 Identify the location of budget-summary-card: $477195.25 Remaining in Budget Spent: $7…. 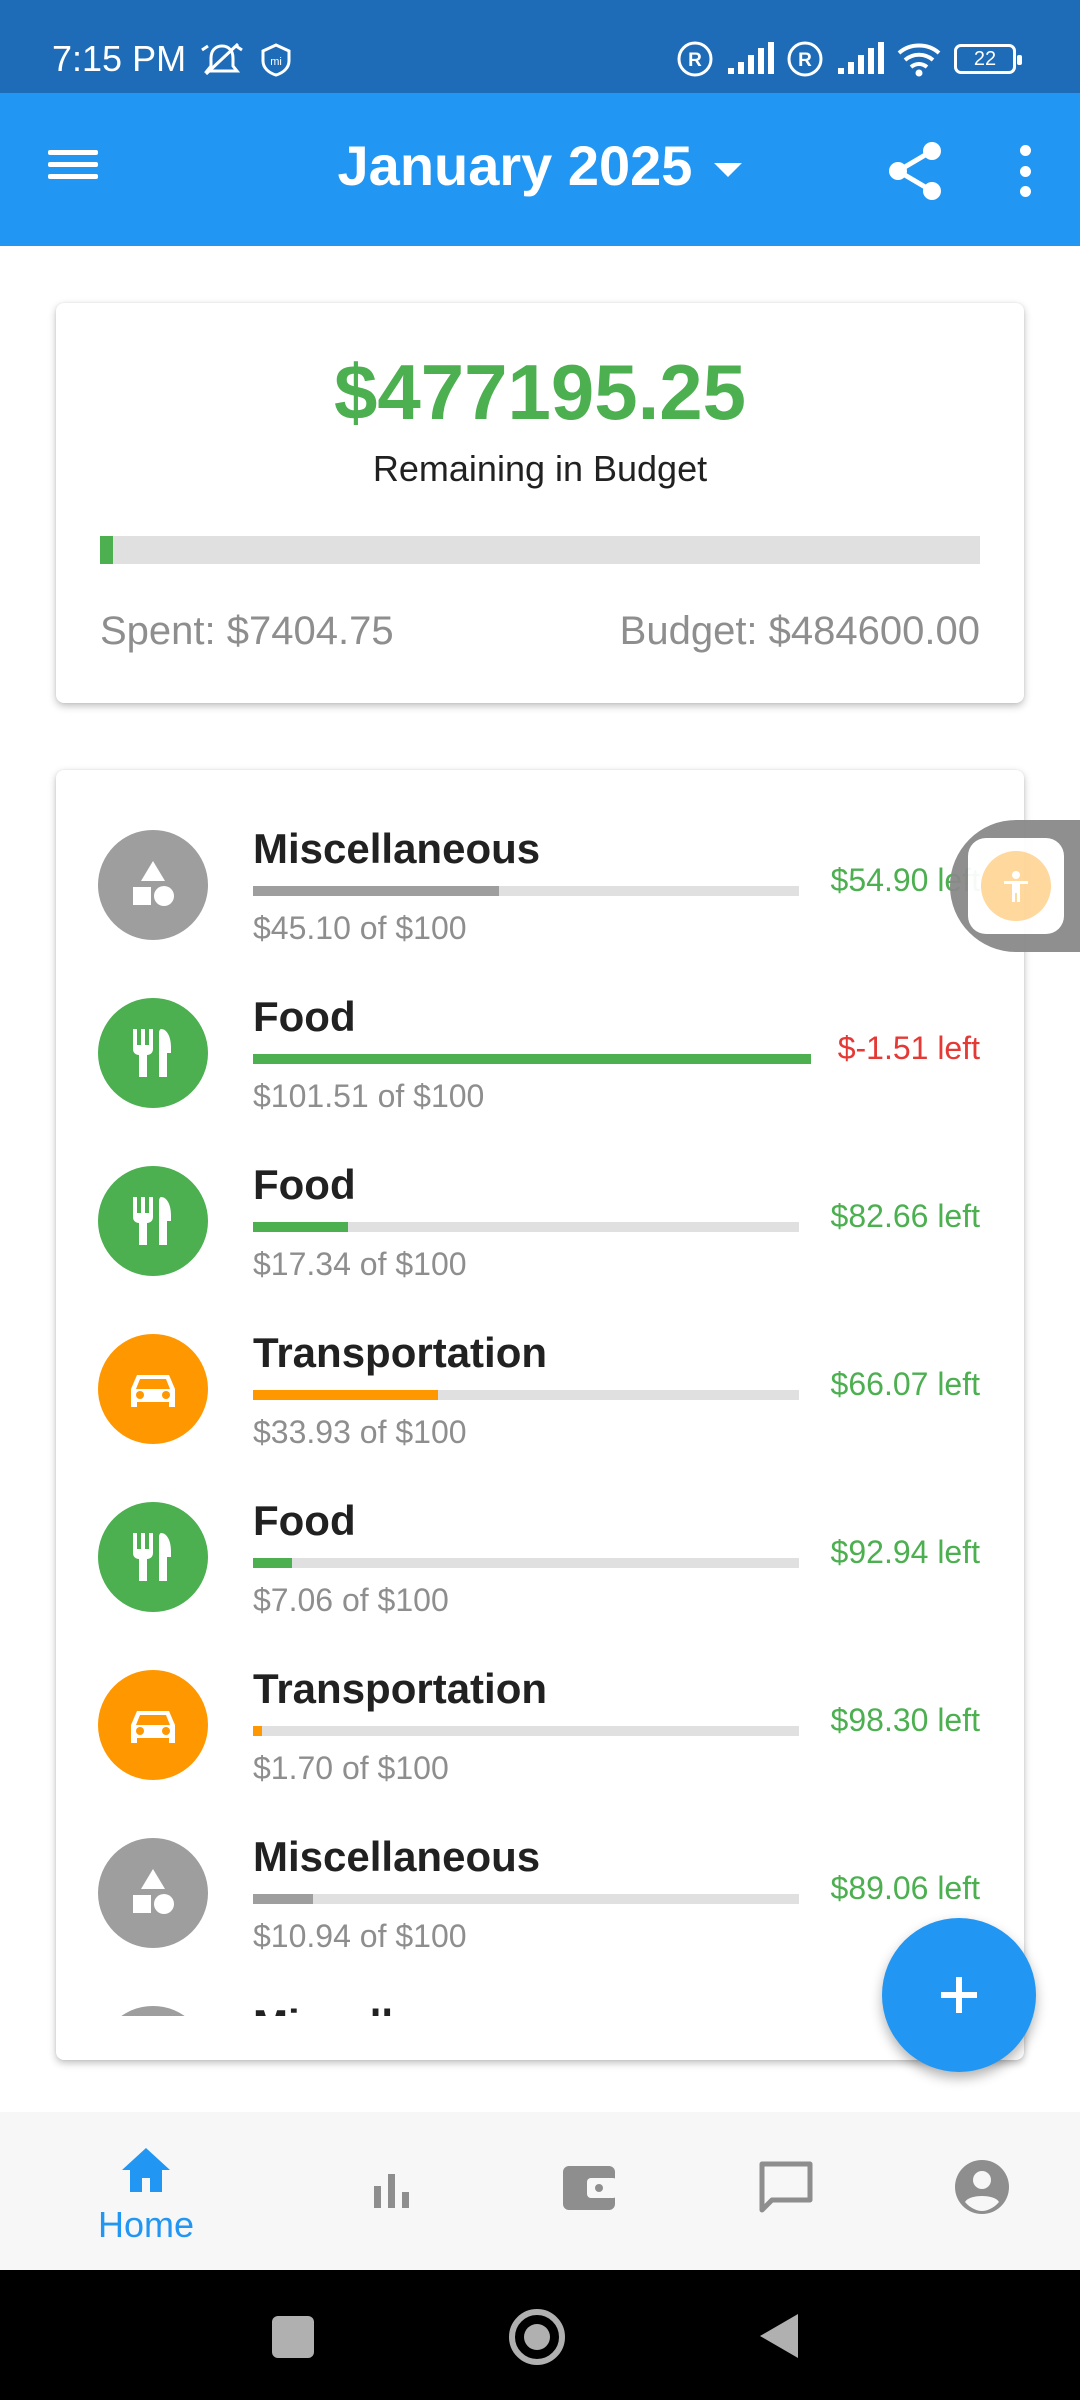
(540, 503).